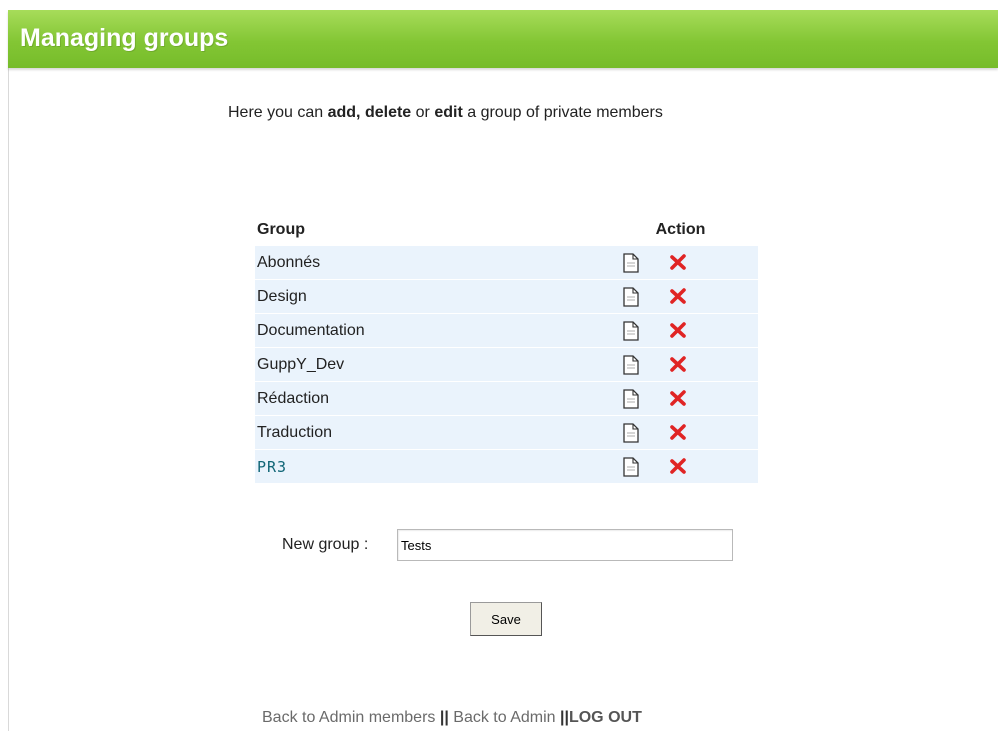 The height and width of the screenshot is (731, 998). What do you see at coordinates (429, 330) in the screenshot?
I see `group-name: Documentation` at bounding box center [429, 330].